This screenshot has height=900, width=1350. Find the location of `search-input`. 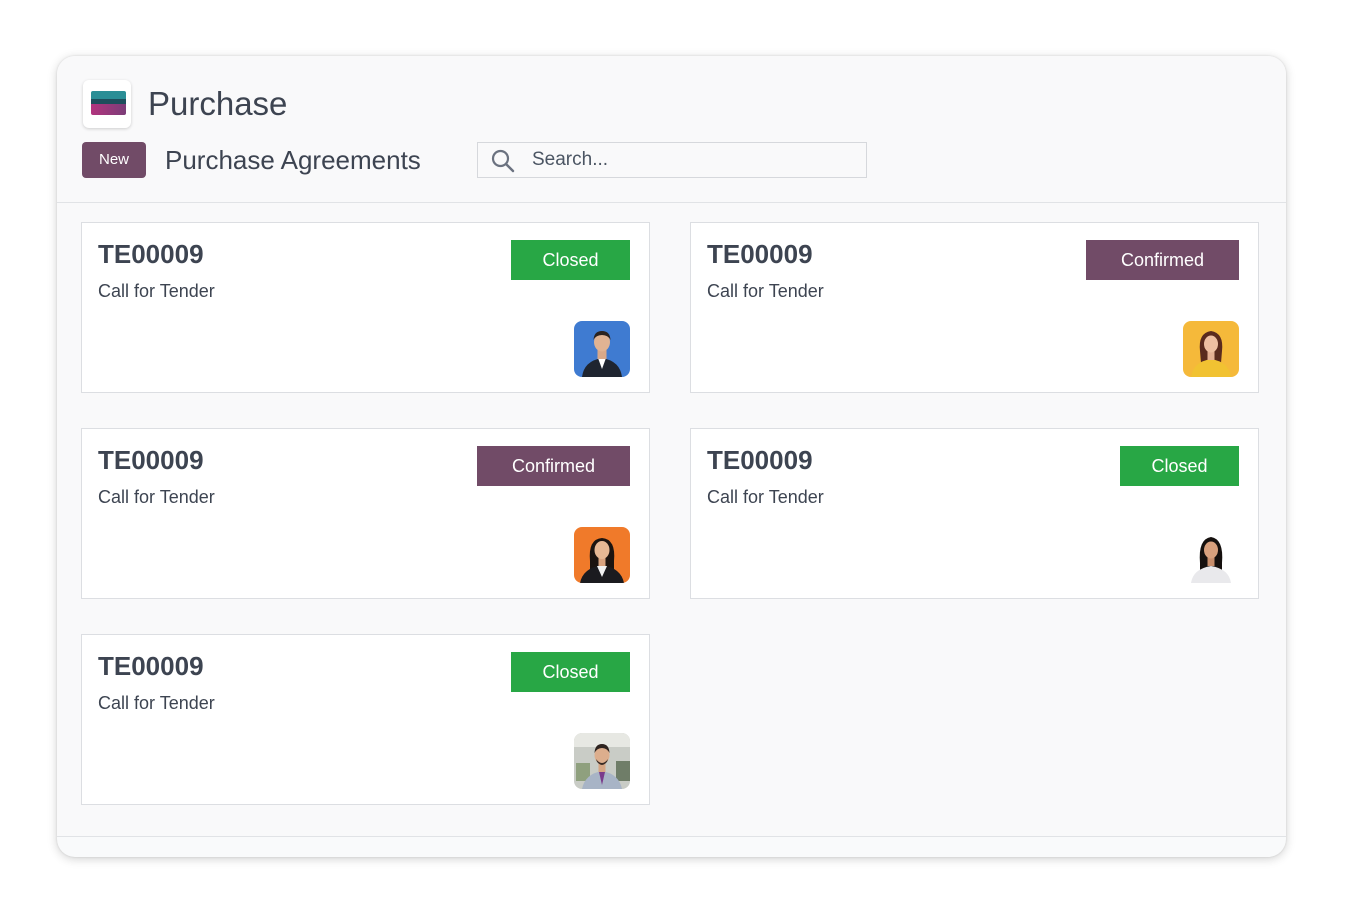

search-input is located at coordinates (692, 160).